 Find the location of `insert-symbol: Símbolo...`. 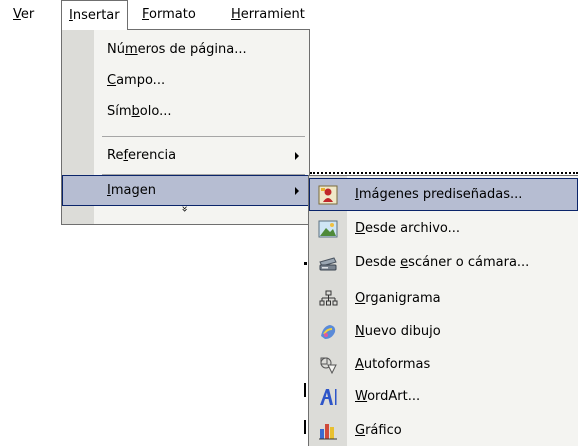

insert-symbol: Símbolo... is located at coordinates (185, 111).